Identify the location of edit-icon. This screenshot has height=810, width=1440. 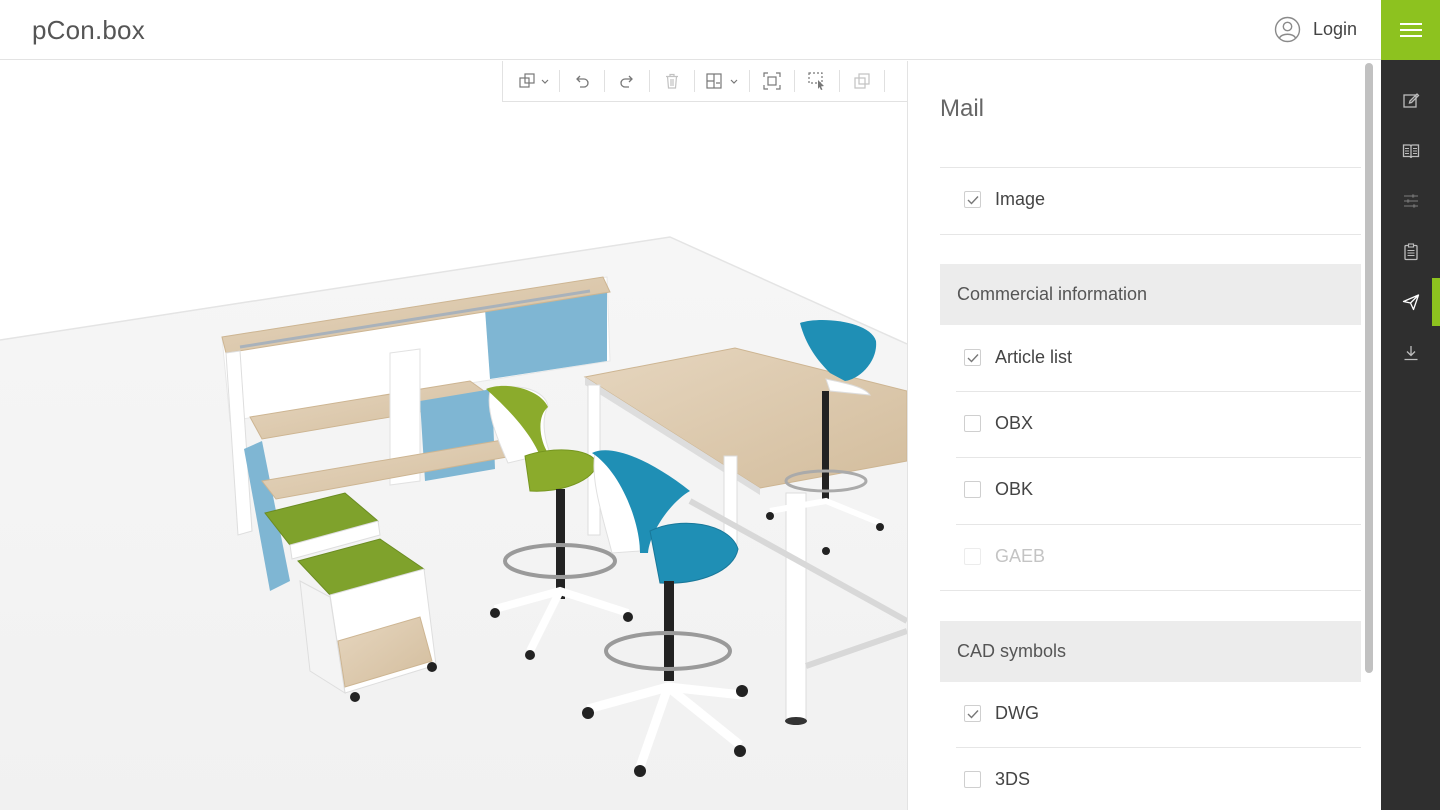
(1410, 100).